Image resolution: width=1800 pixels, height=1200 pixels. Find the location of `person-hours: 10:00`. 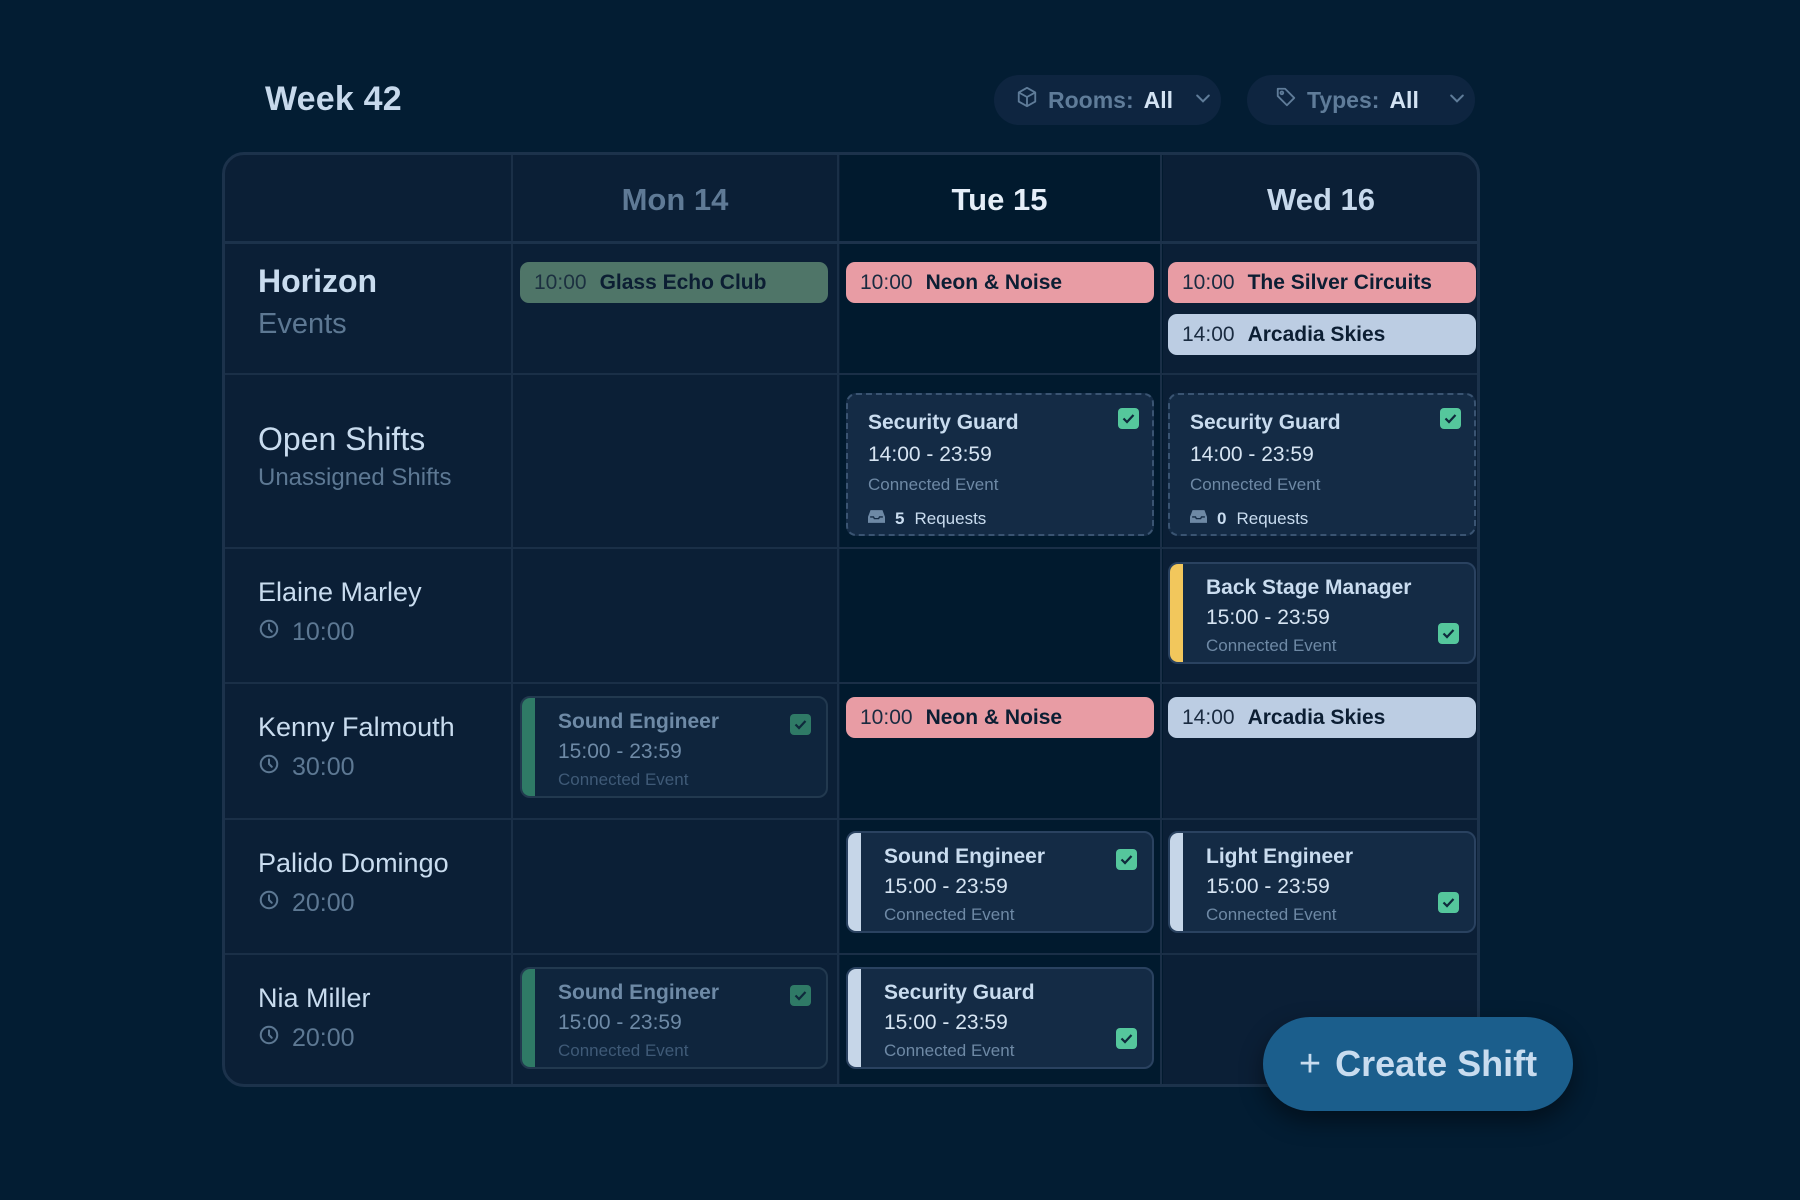

person-hours: 10:00 is located at coordinates (323, 632).